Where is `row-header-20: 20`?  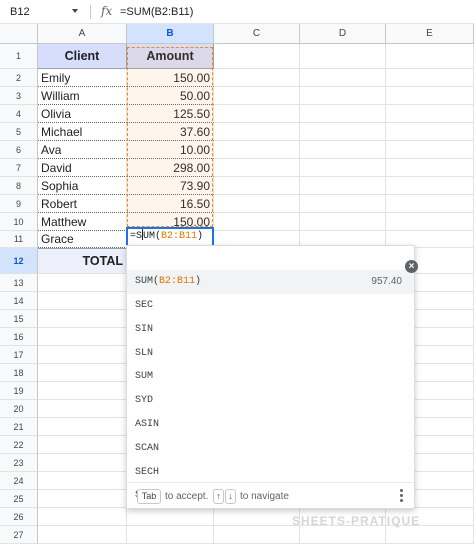 row-header-20: 20 is located at coordinates (19, 409).